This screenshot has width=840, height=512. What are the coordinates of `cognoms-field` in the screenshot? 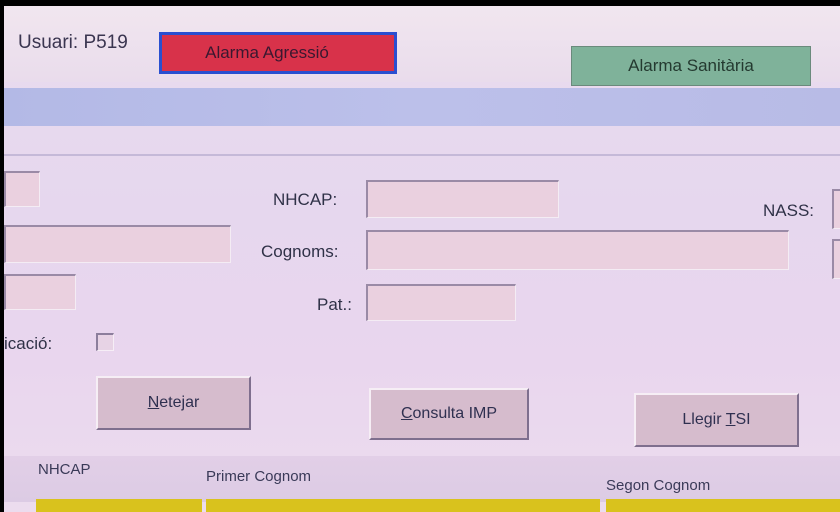 It's located at (577, 250).